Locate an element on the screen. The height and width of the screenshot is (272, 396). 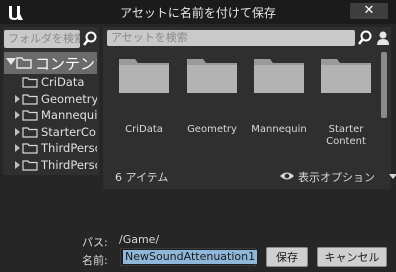
tree-root-content: コンテンツ is located at coordinates (50, 63).